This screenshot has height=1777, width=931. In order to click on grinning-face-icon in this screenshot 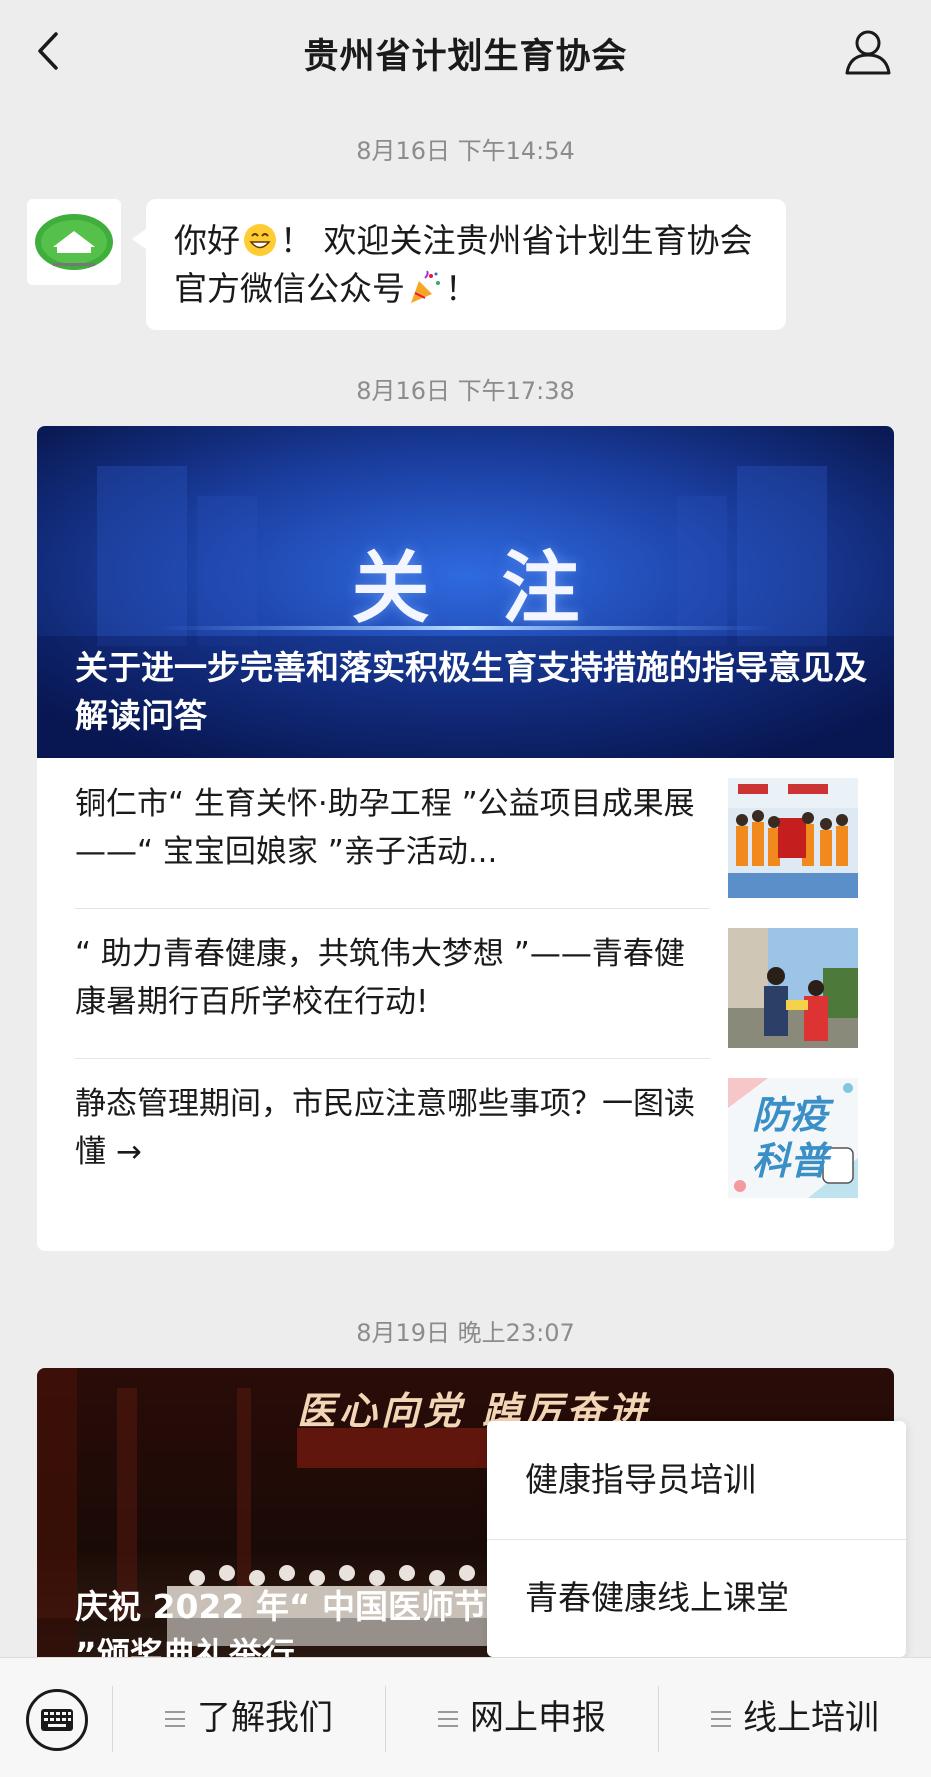, I will do `click(260, 240)`.